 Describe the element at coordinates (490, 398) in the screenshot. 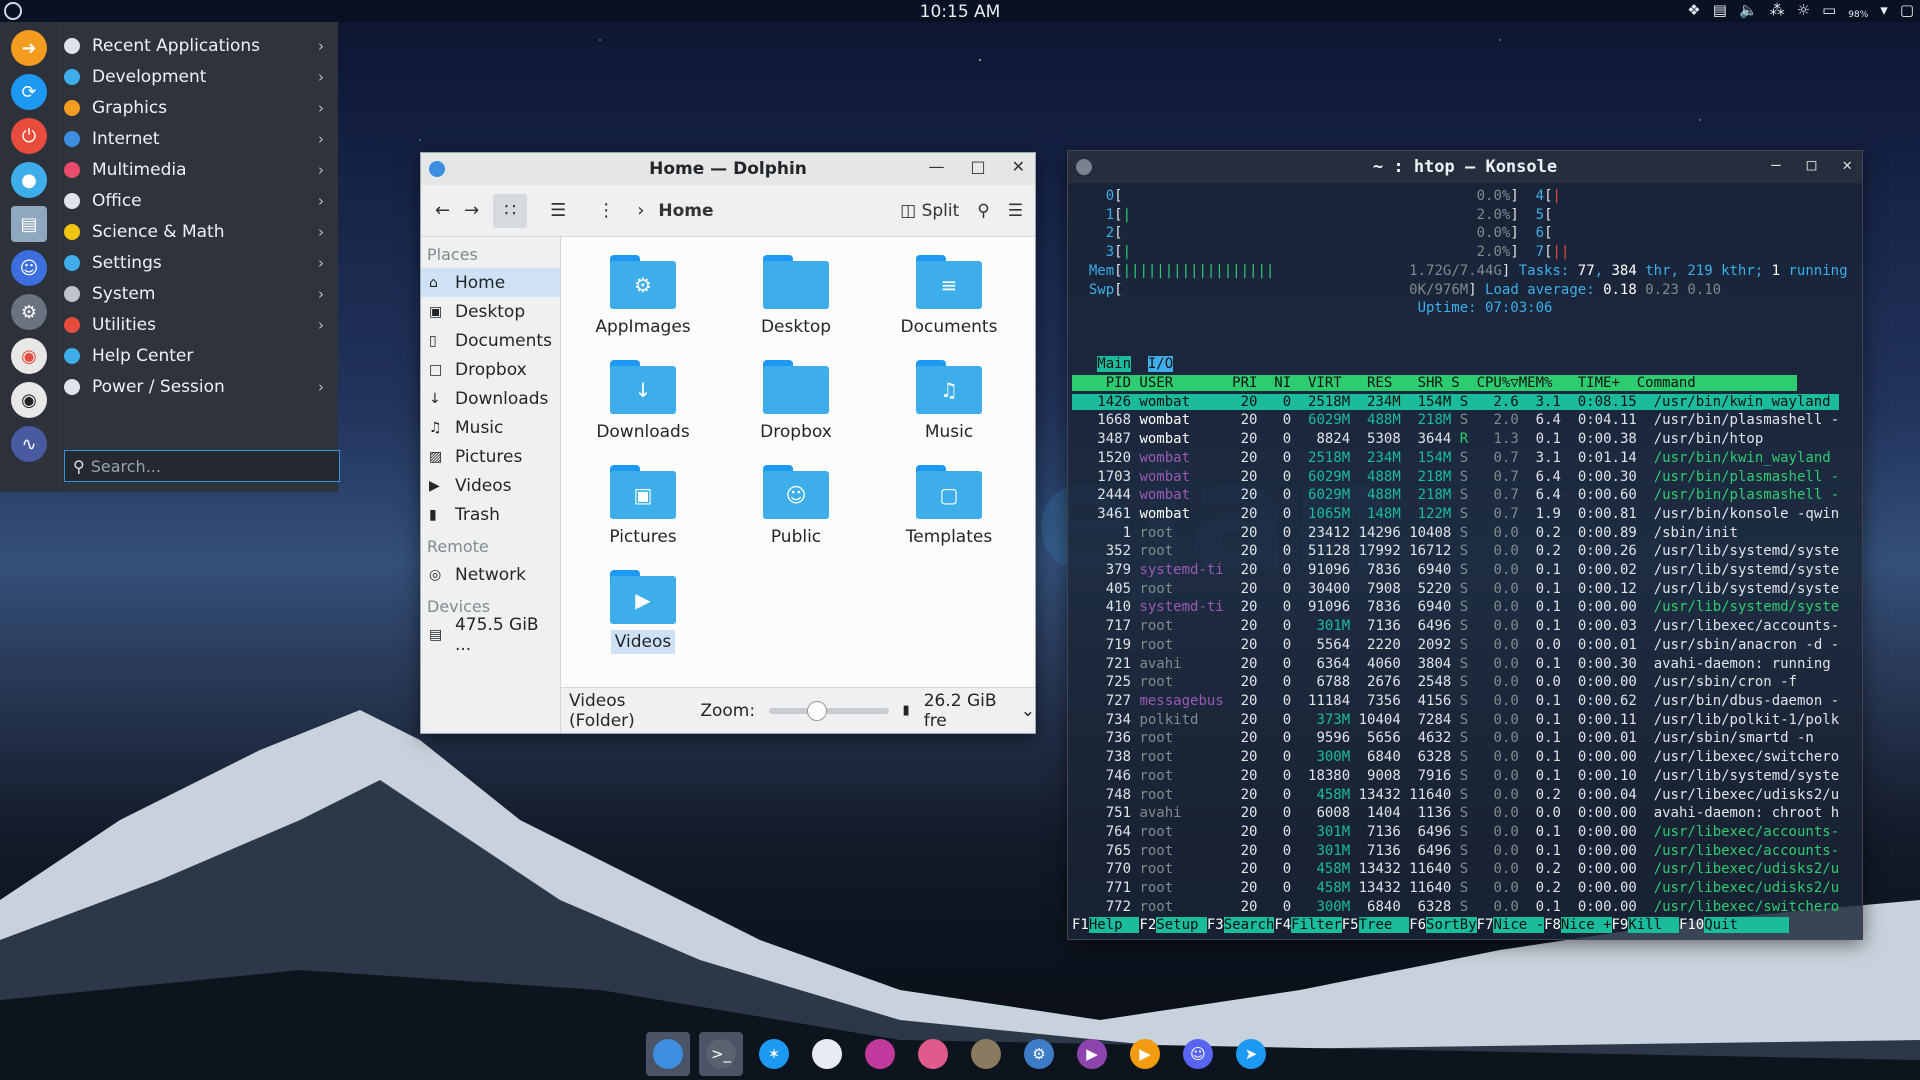

I see `places-item-downloads: ↓ Downloads` at that location.